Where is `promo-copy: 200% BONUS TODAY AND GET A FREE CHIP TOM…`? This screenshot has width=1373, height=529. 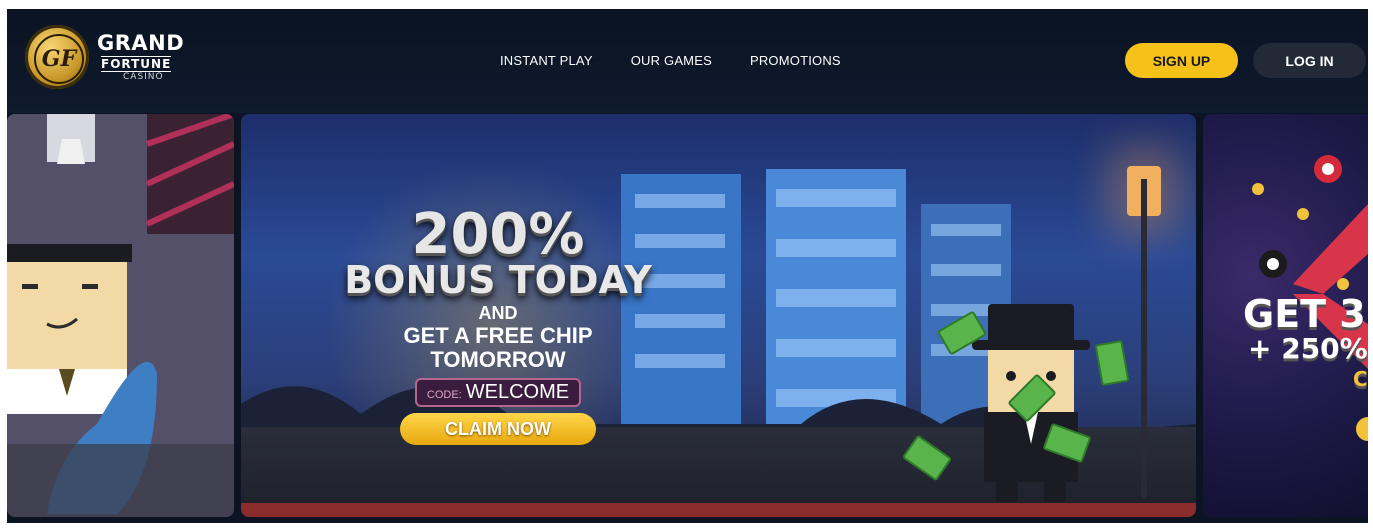
promo-copy: 200% BONUS TODAY AND GET A FREE CHIP TOM… is located at coordinates (498, 323).